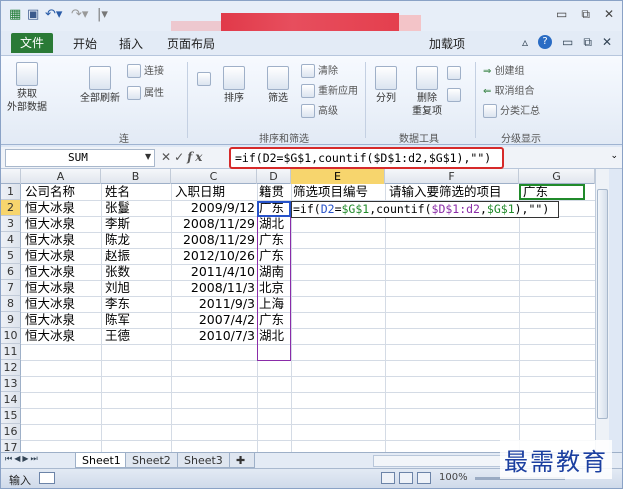 The image size is (623, 489). I want to click on cell-b: 张鬘, so click(117, 208).